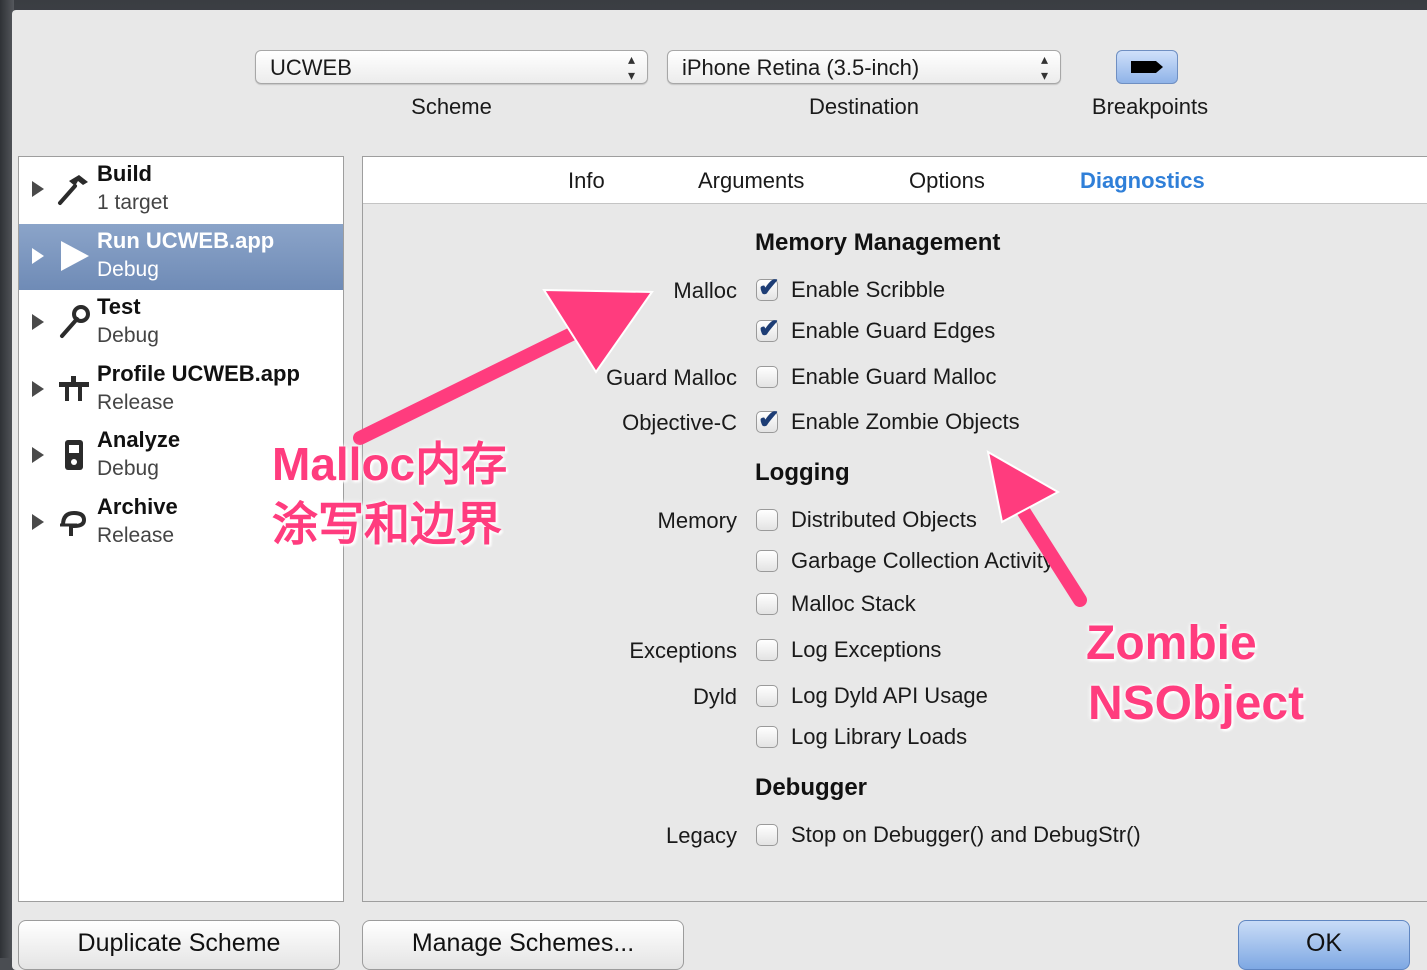 The image size is (1427, 970). What do you see at coordinates (503, 366) in the screenshot?
I see `malloc-arrow-icon` at bounding box center [503, 366].